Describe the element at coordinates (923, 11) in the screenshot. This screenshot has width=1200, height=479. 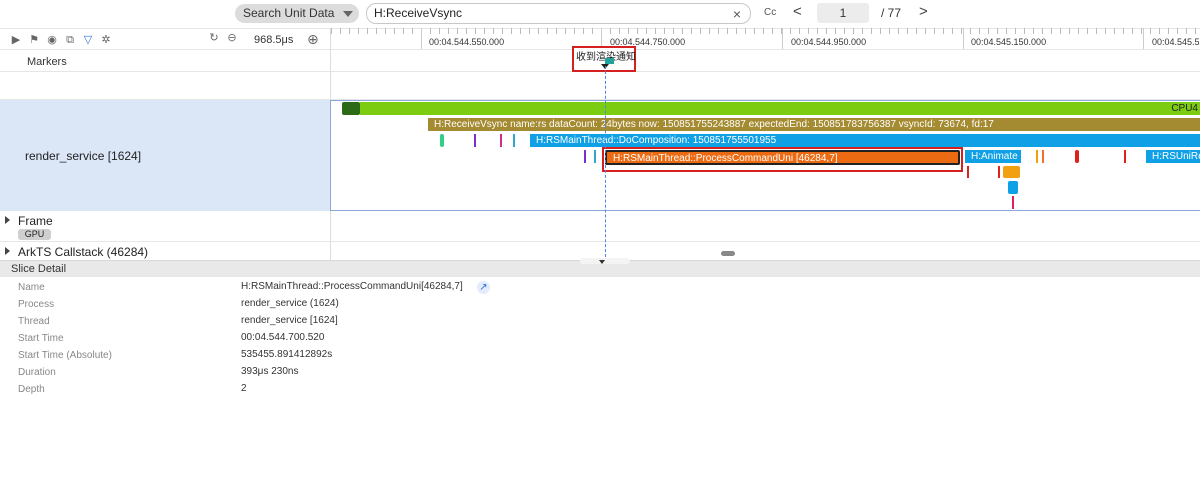
I see `next-result-button: >` at that location.